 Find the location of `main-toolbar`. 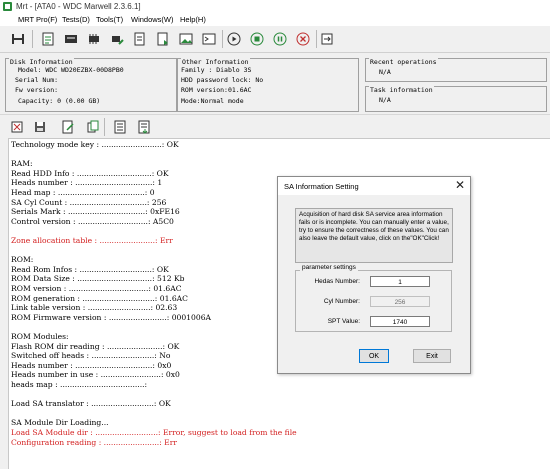

main-toolbar is located at coordinates (275, 39).